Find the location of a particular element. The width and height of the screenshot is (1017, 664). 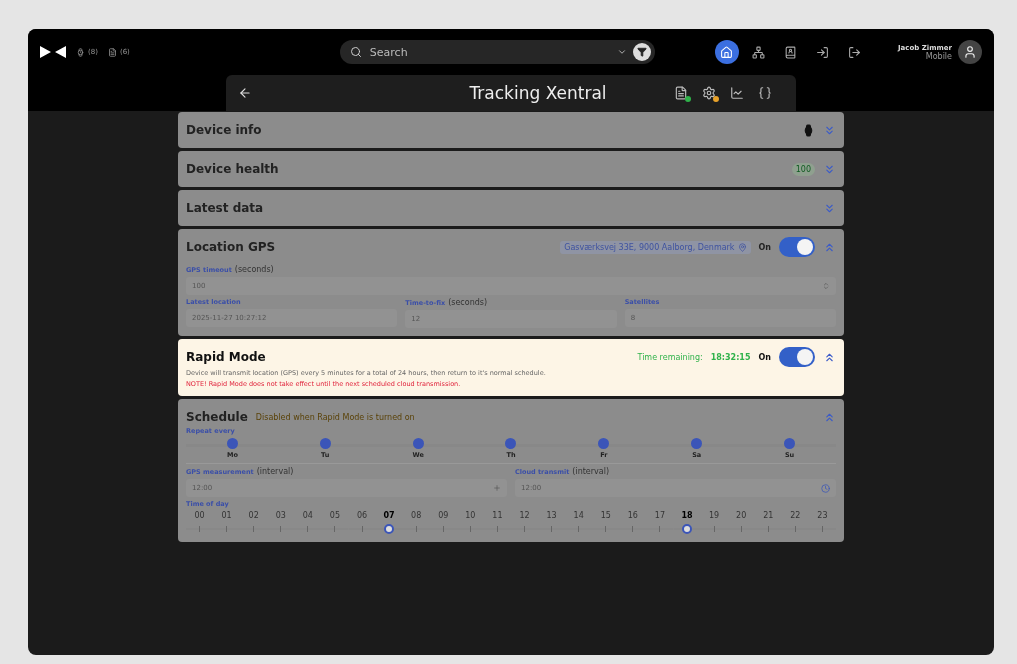

search-bar: Search is located at coordinates (497, 52).